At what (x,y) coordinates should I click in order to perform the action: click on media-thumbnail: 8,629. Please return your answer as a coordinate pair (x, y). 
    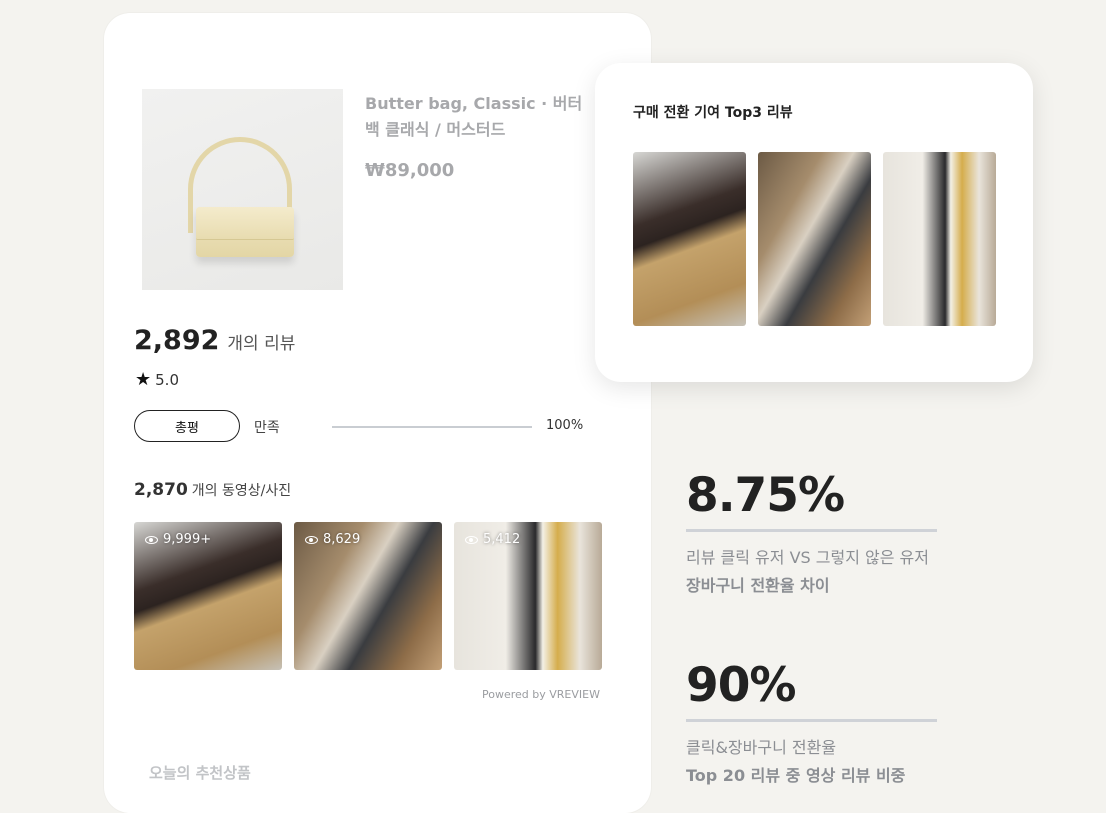
    Looking at the image, I should click on (368, 596).